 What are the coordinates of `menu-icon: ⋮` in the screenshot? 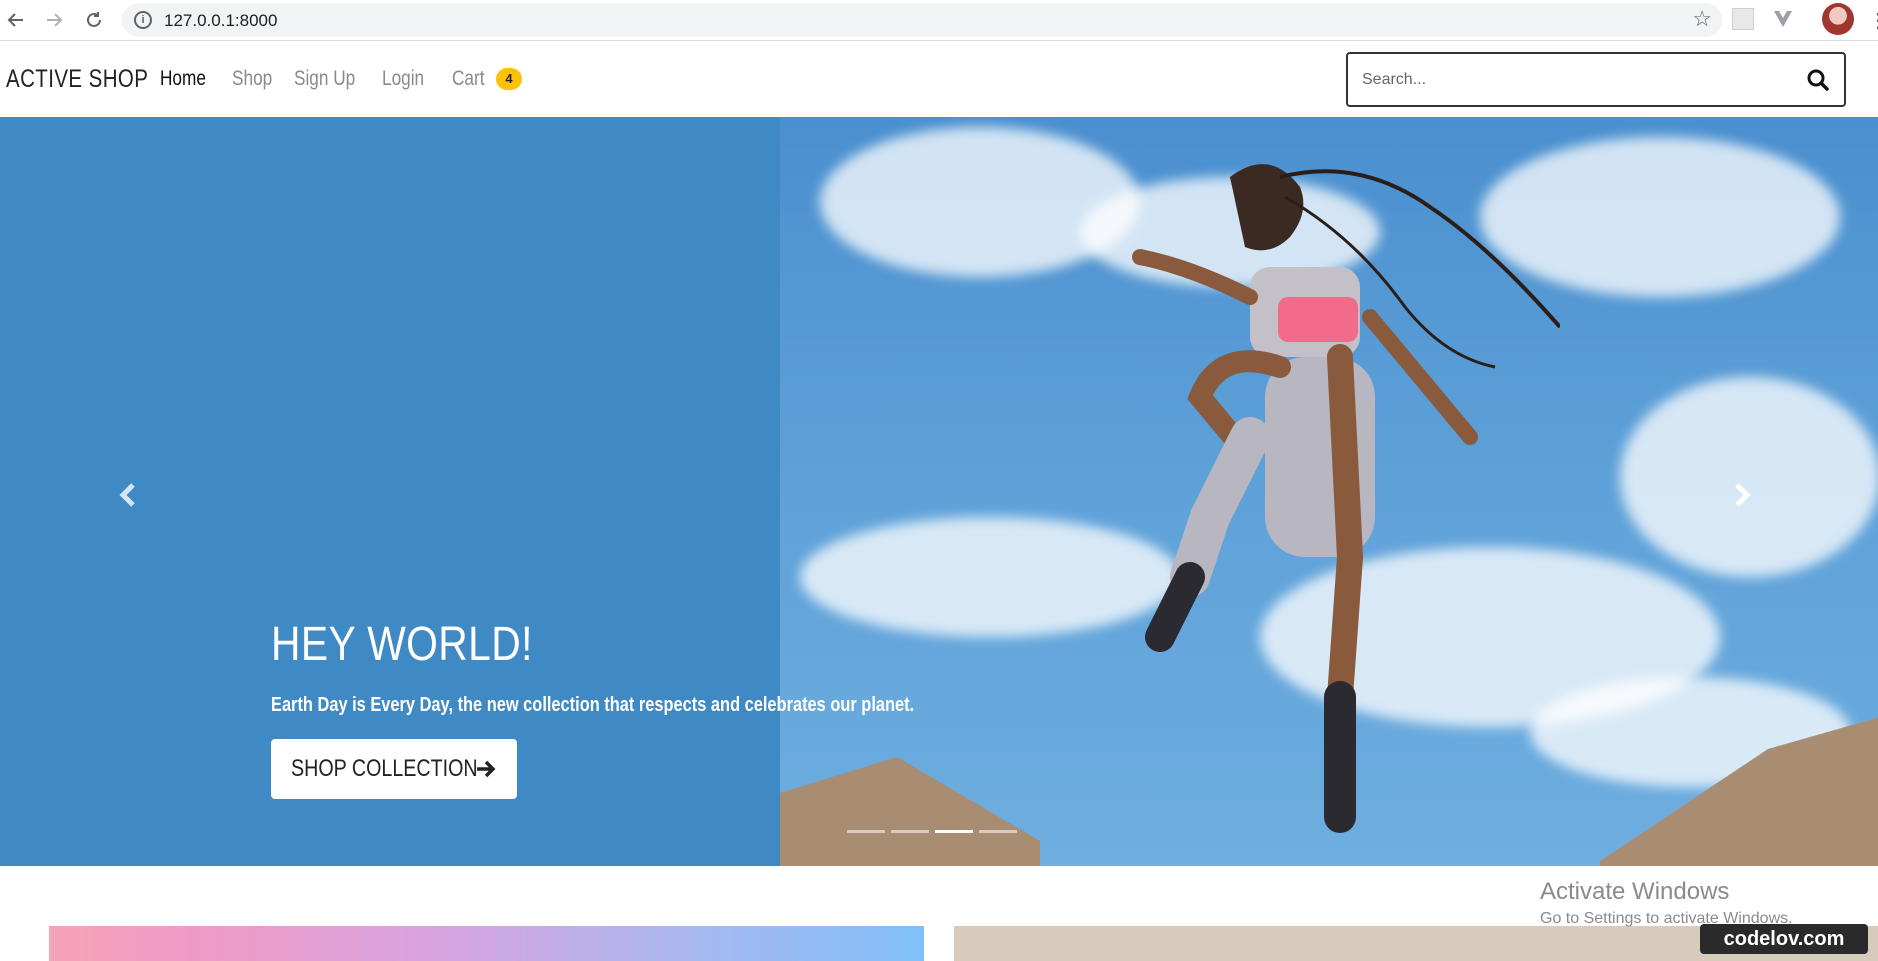 It's located at (1873, 20).